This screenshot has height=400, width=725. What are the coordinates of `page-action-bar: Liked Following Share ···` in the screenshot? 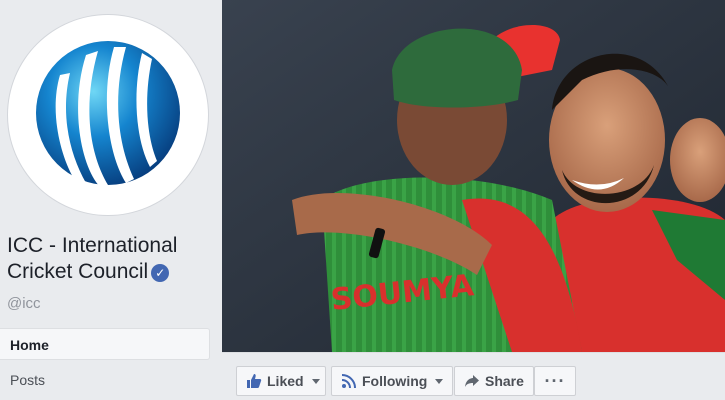 It's located at (473, 376).